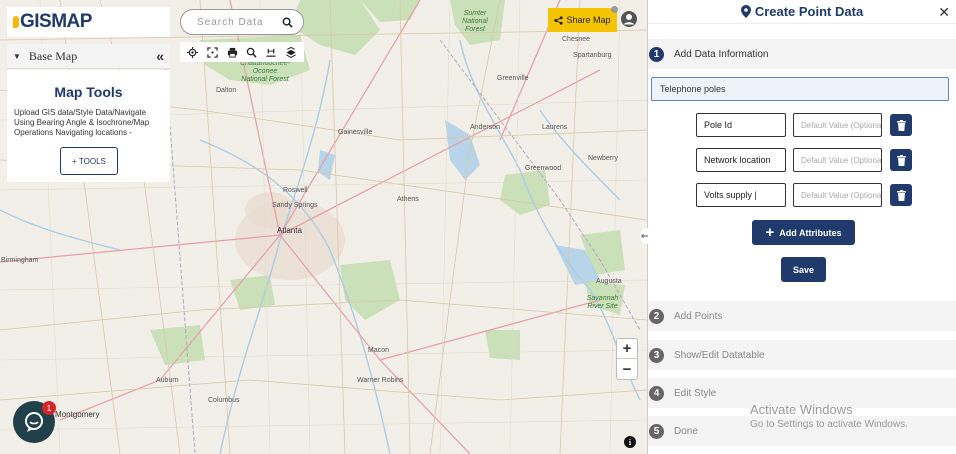 Image resolution: width=956 pixels, height=454 pixels. What do you see at coordinates (193, 52) in the screenshot?
I see `locate-icon` at bounding box center [193, 52].